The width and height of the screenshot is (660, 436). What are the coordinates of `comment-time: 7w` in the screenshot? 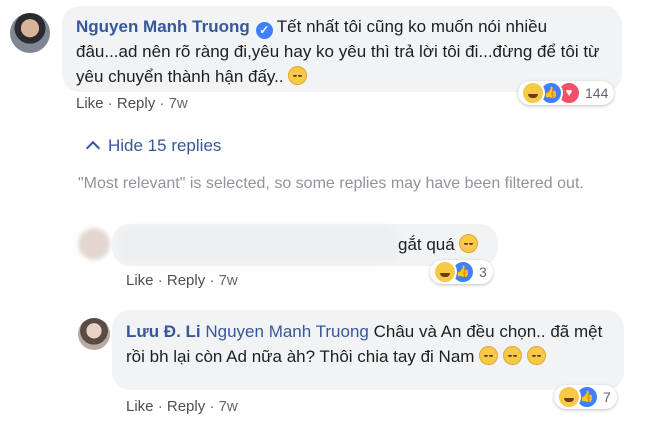 It's located at (178, 103).